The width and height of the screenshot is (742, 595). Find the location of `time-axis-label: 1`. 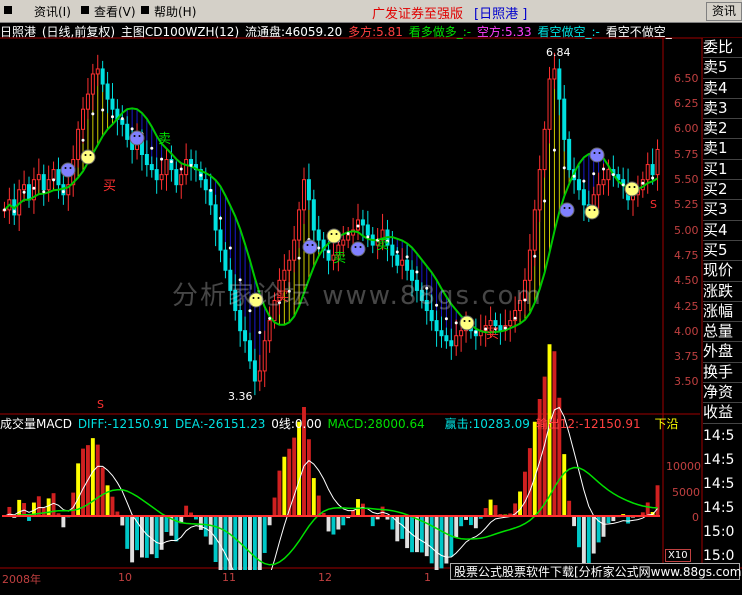

time-axis-label: 1 is located at coordinates (427, 577).